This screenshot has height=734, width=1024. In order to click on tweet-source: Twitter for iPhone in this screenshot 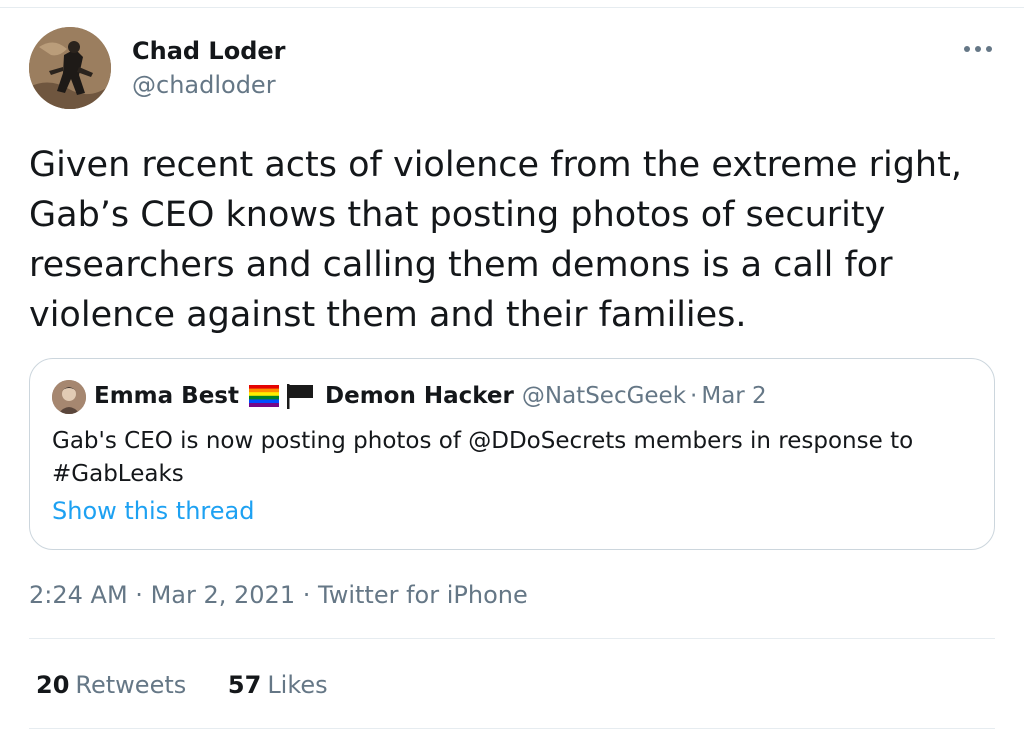, I will do `click(423, 595)`.